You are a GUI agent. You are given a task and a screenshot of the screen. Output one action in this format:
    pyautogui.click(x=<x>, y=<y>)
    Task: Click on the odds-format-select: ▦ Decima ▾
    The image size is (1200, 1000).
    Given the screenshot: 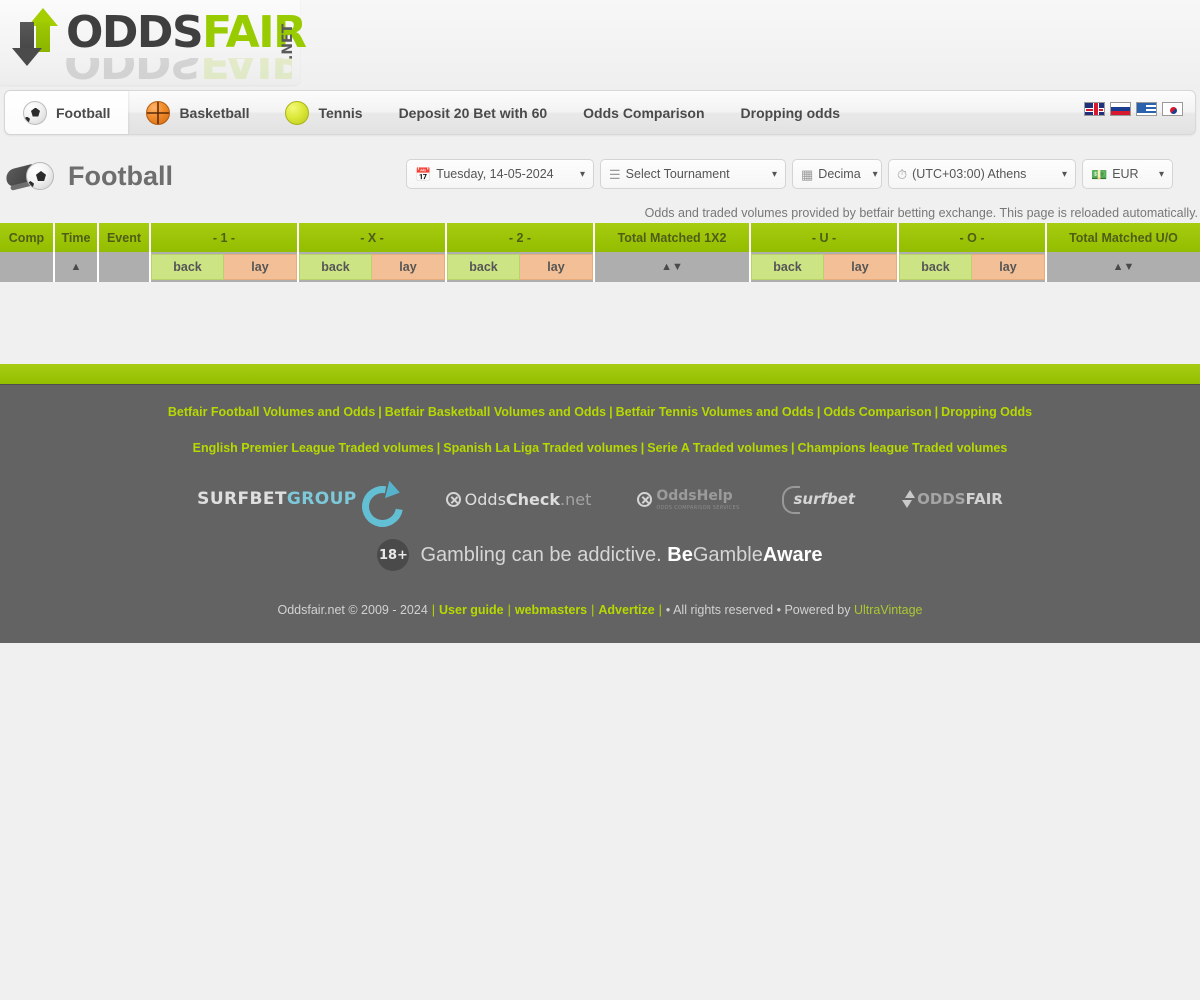 What is the action you would take?
    pyautogui.click(x=837, y=174)
    